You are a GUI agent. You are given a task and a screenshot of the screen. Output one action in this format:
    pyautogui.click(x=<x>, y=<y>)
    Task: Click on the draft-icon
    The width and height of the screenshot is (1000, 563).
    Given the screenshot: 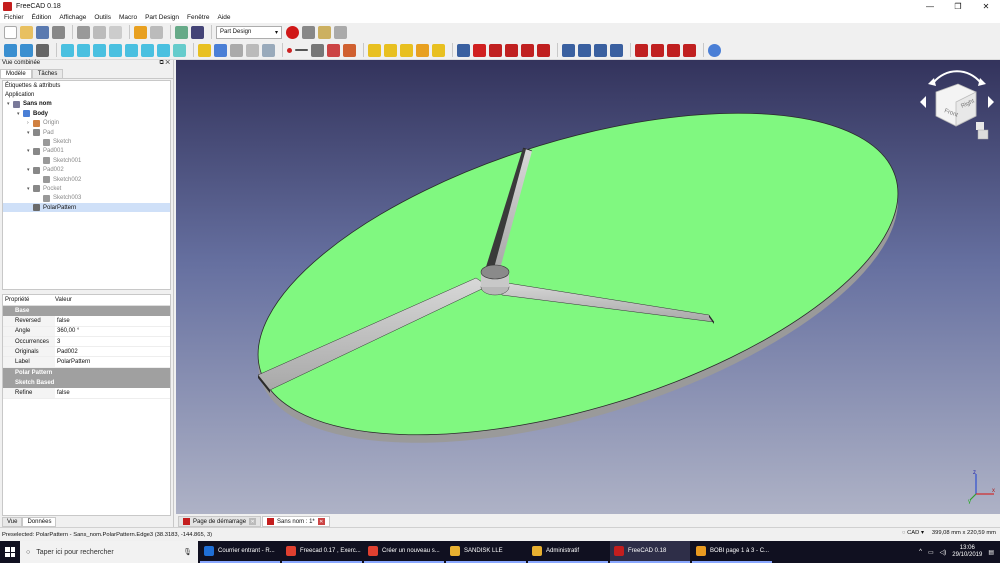 What is the action you would take?
    pyautogui.click(x=673, y=50)
    